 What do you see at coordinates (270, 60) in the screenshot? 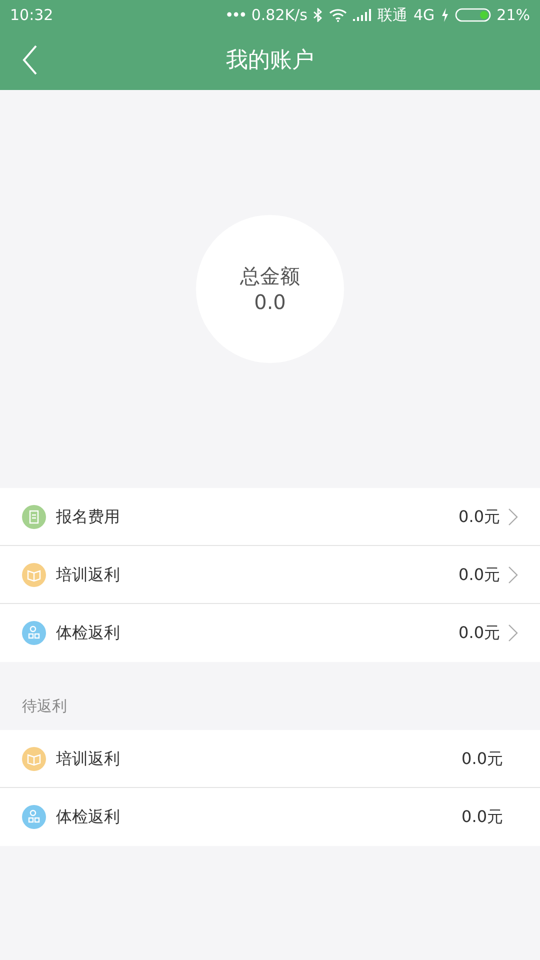
I see `page-title: 我的账户` at bounding box center [270, 60].